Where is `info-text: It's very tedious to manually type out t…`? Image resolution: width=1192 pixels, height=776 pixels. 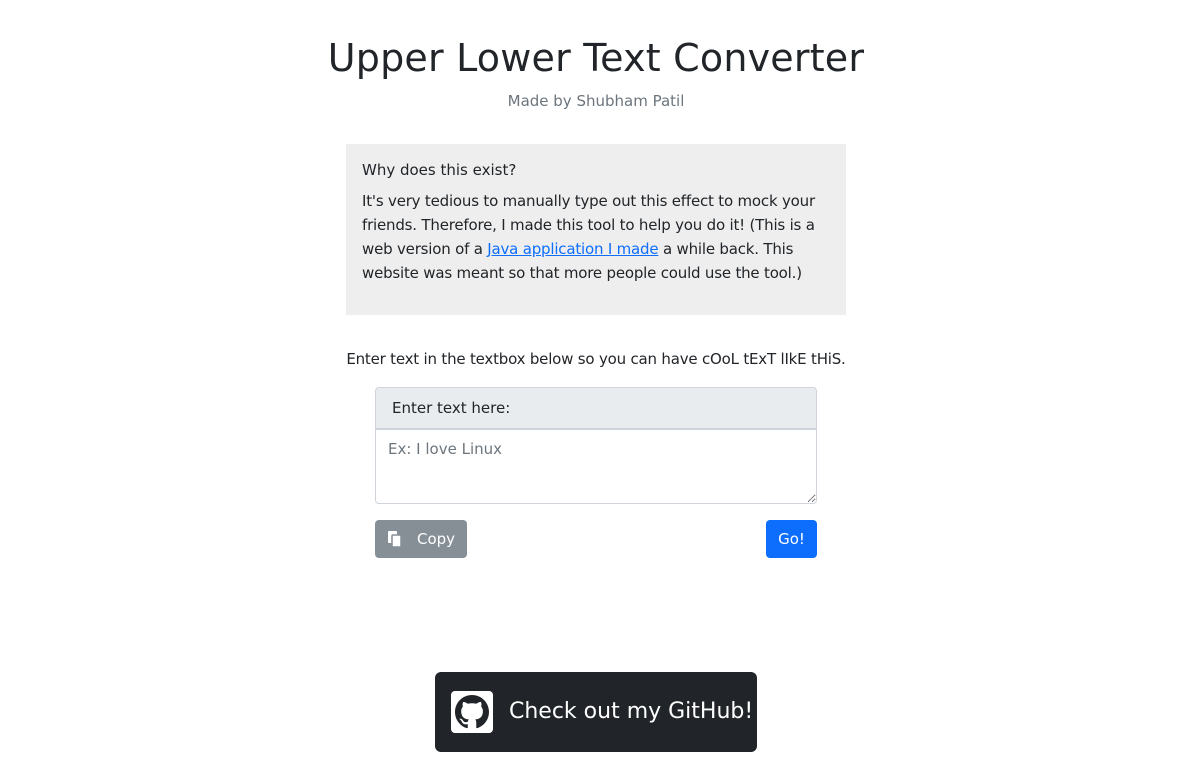 info-text: It's very tedious to manually type out t… is located at coordinates (596, 237).